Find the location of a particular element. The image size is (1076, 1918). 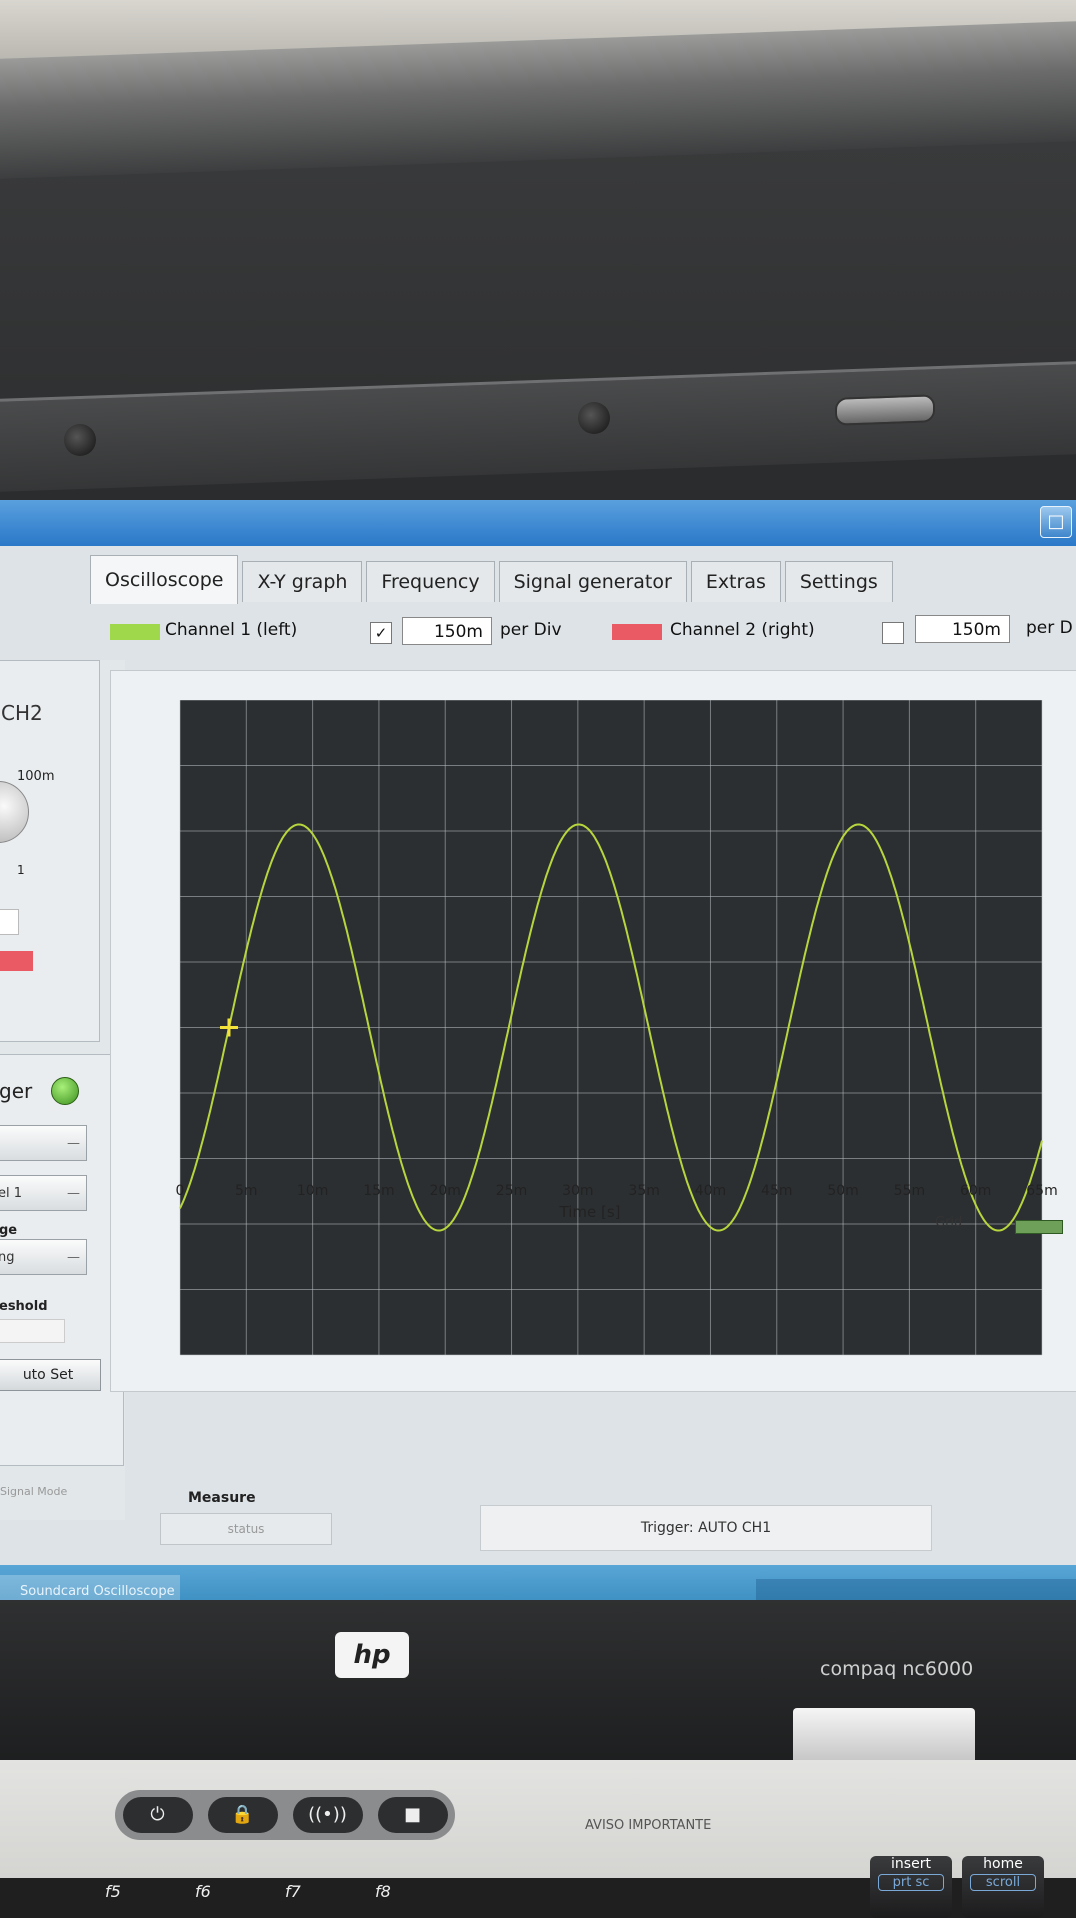

grid-label: Grid is located at coordinates (949, 1222).